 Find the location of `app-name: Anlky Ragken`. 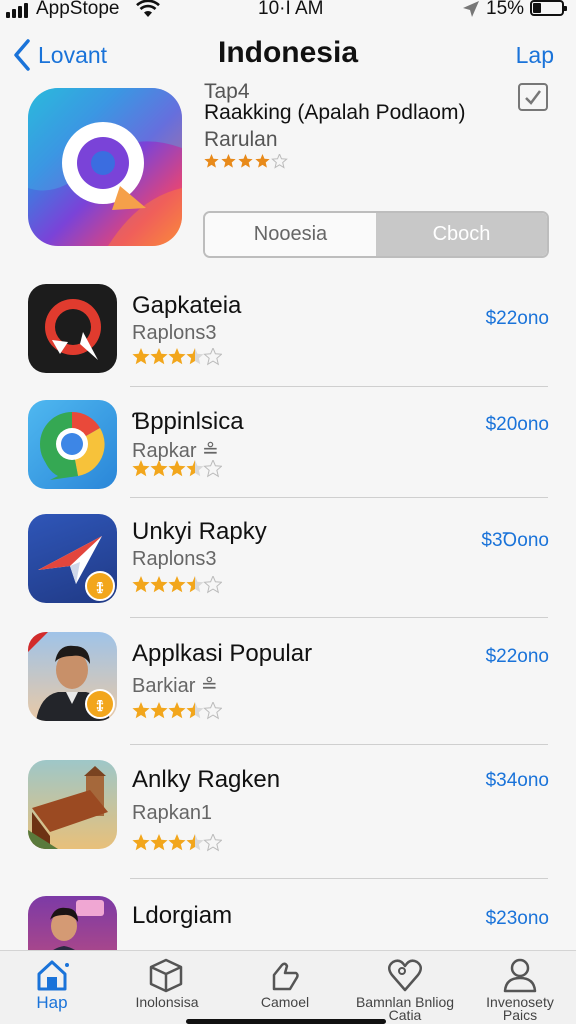

app-name: Anlky Ragken is located at coordinates (206, 779).